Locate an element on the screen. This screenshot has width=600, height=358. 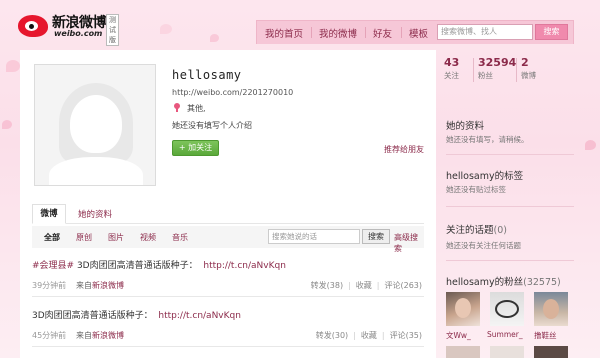
filter-images: 图片 is located at coordinates (116, 237).